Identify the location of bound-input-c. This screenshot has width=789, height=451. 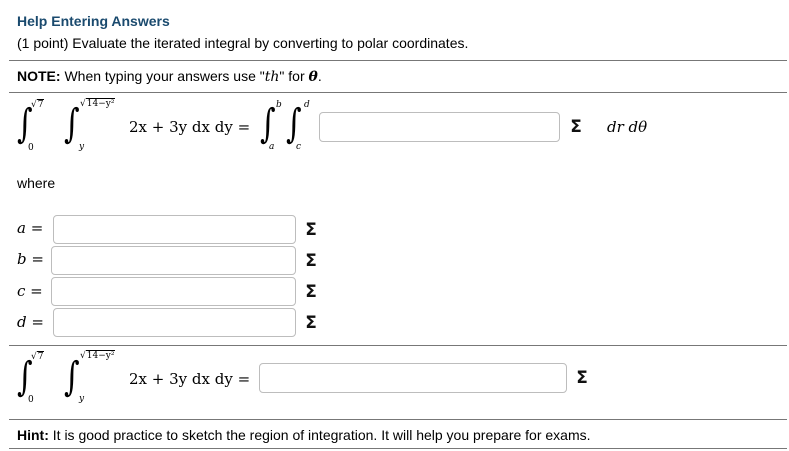
(173, 291).